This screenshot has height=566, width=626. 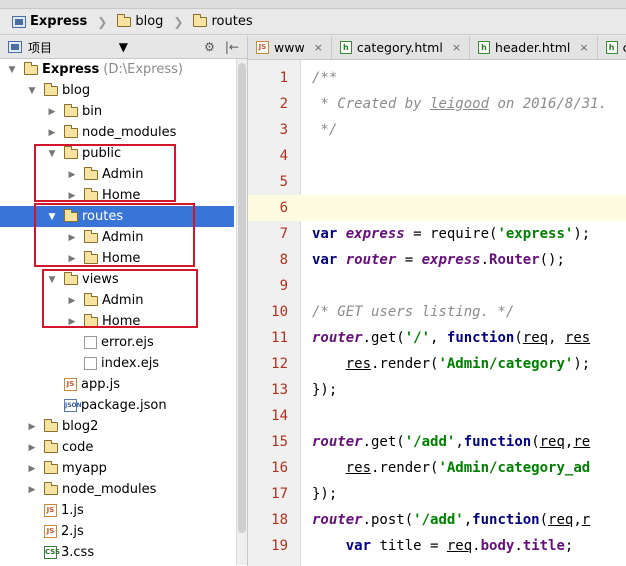 I want to click on breadcrumb-item-routes: routes, so click(x=222, y=22).